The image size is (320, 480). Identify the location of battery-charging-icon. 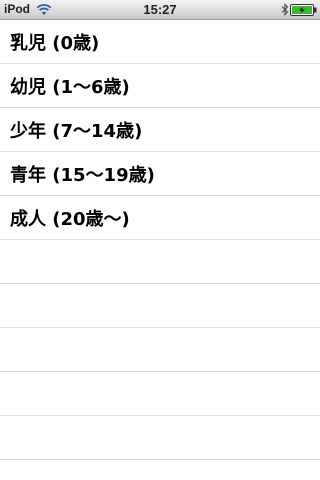
(303, 10).